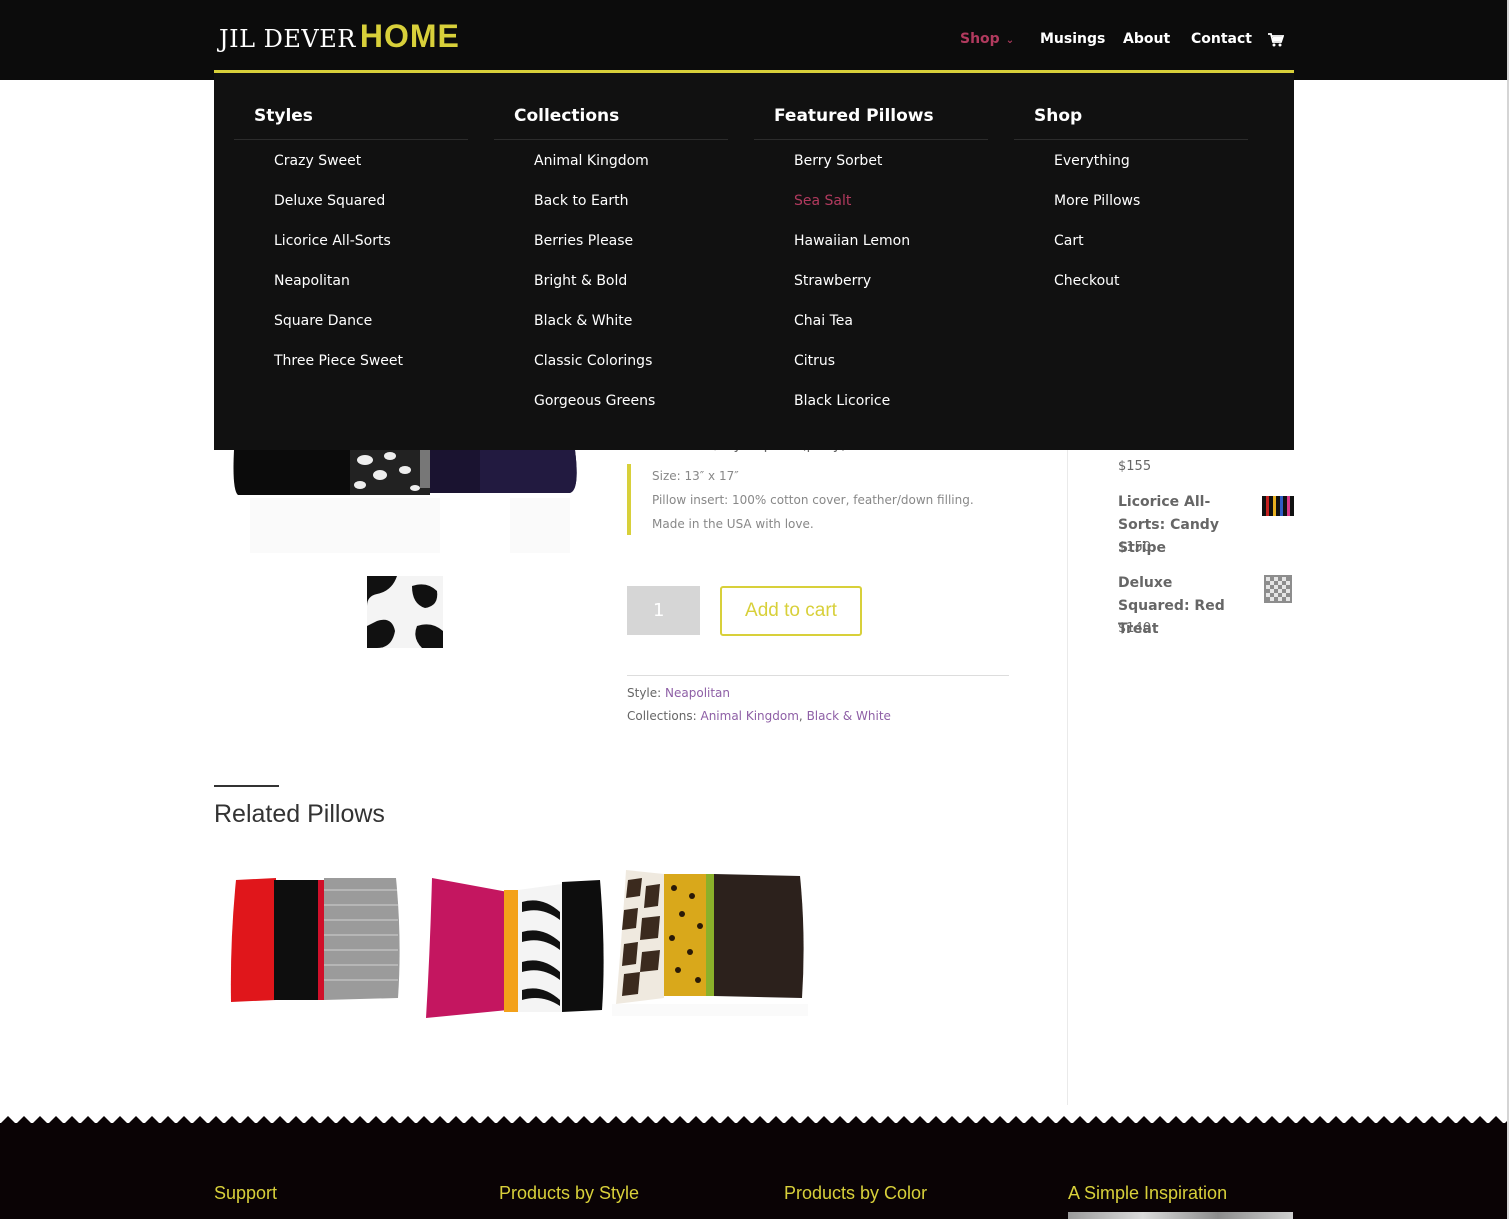 This screenshot has height=1219, width=1509. Describe the element at coordinates (583, 241) in the screenshot. I see `menu-item: Berries Please` at that location.